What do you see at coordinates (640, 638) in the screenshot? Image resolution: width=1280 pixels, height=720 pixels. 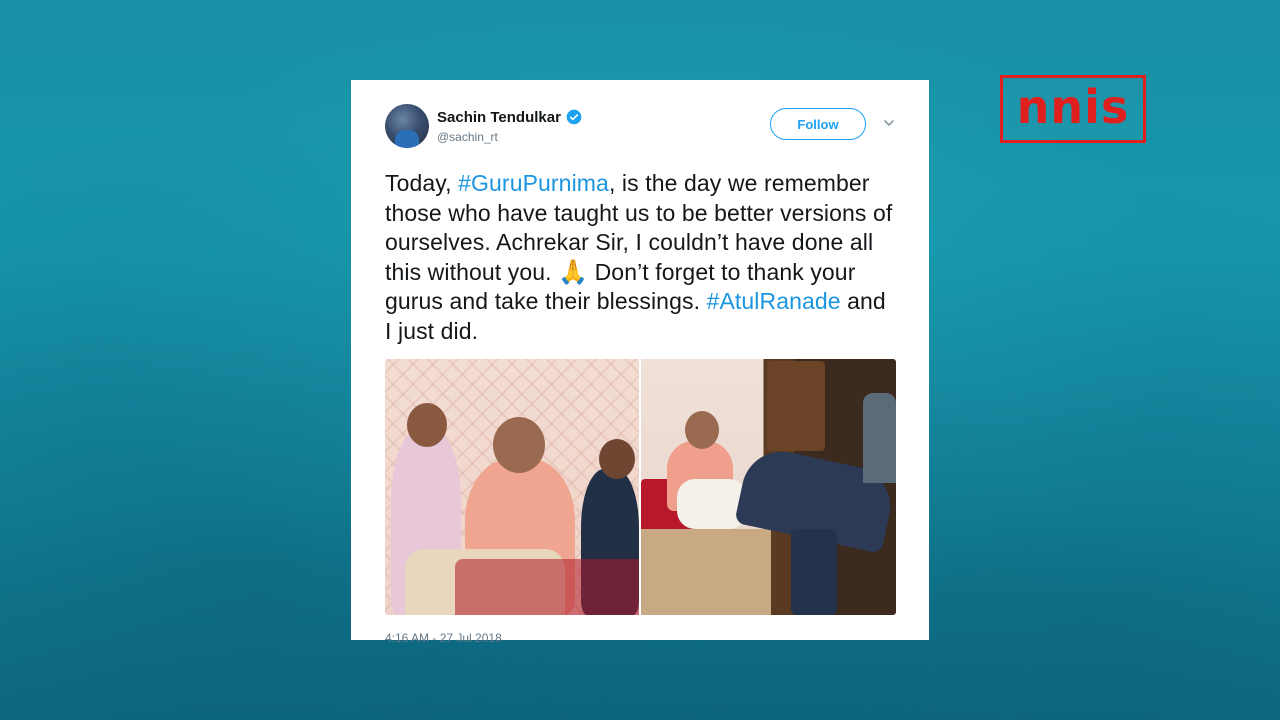 I see `tweet-timestamp: 4:16 AM - 27 Jul 2018` at bounding box center [640, 638].